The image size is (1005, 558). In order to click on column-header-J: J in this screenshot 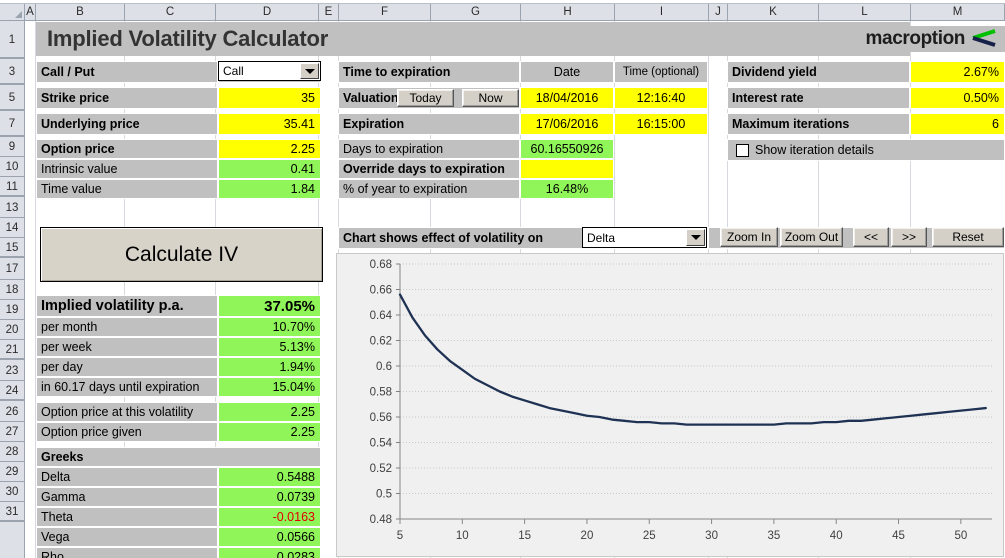, I will do `click(718, 12)`.